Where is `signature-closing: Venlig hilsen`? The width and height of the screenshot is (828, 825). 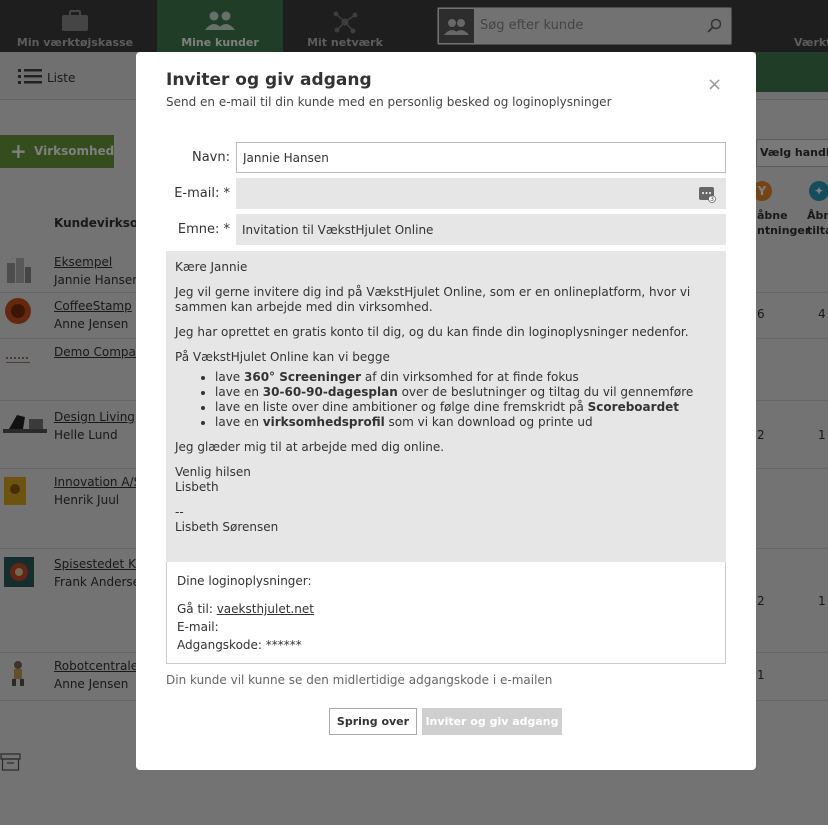
signature-closing: Venlig hilsen is located at coordinates (213, 472).